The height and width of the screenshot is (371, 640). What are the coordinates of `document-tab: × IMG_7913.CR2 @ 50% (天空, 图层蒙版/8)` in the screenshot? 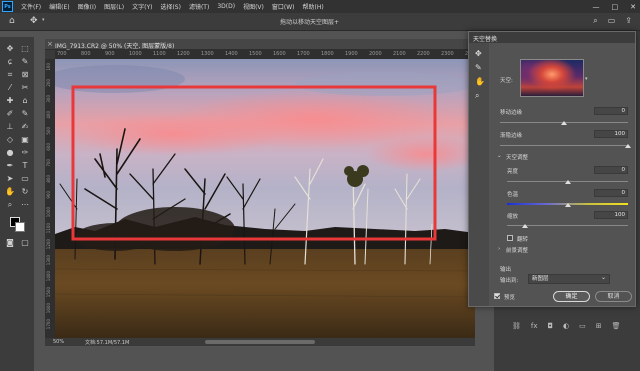 It's located at (260, 44).